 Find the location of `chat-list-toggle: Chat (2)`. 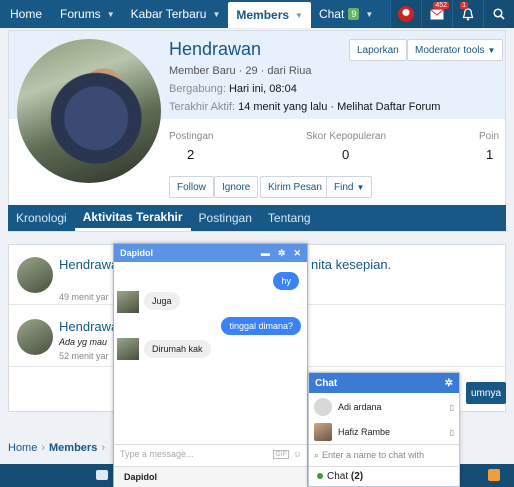

chat-list-toggle: Chat (2) is located at coordinates (384, 476).